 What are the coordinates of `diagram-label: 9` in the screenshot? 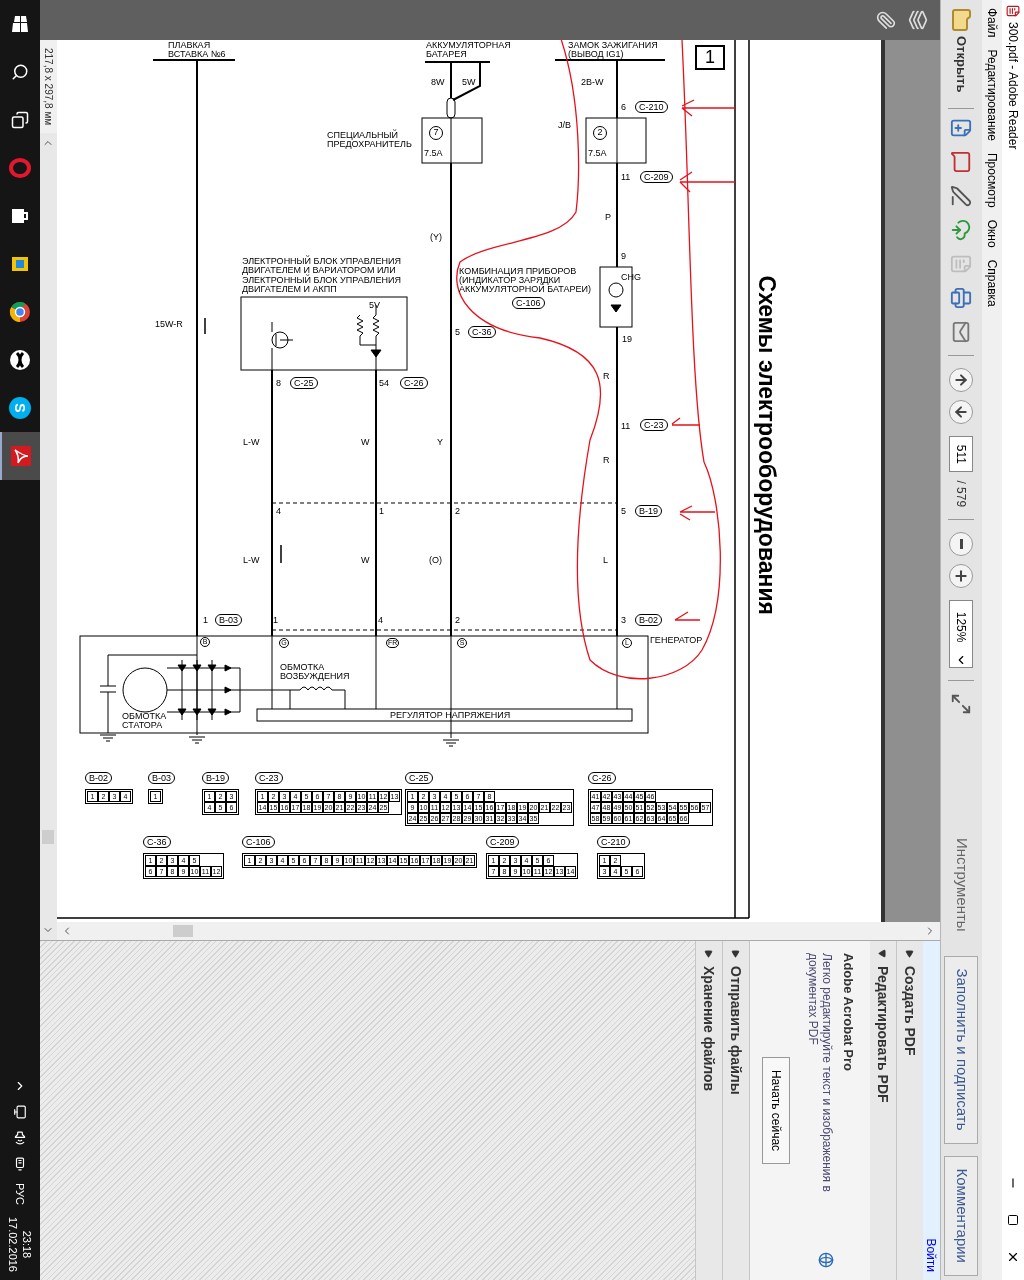 It's located at (623, 256).